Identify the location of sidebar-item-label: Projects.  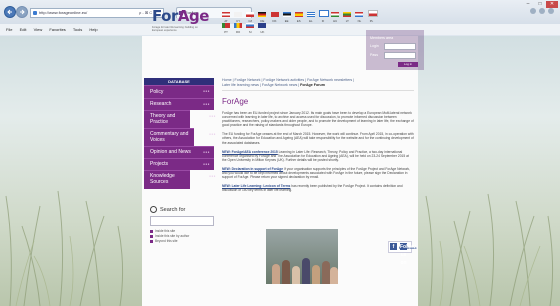
(159, 164).